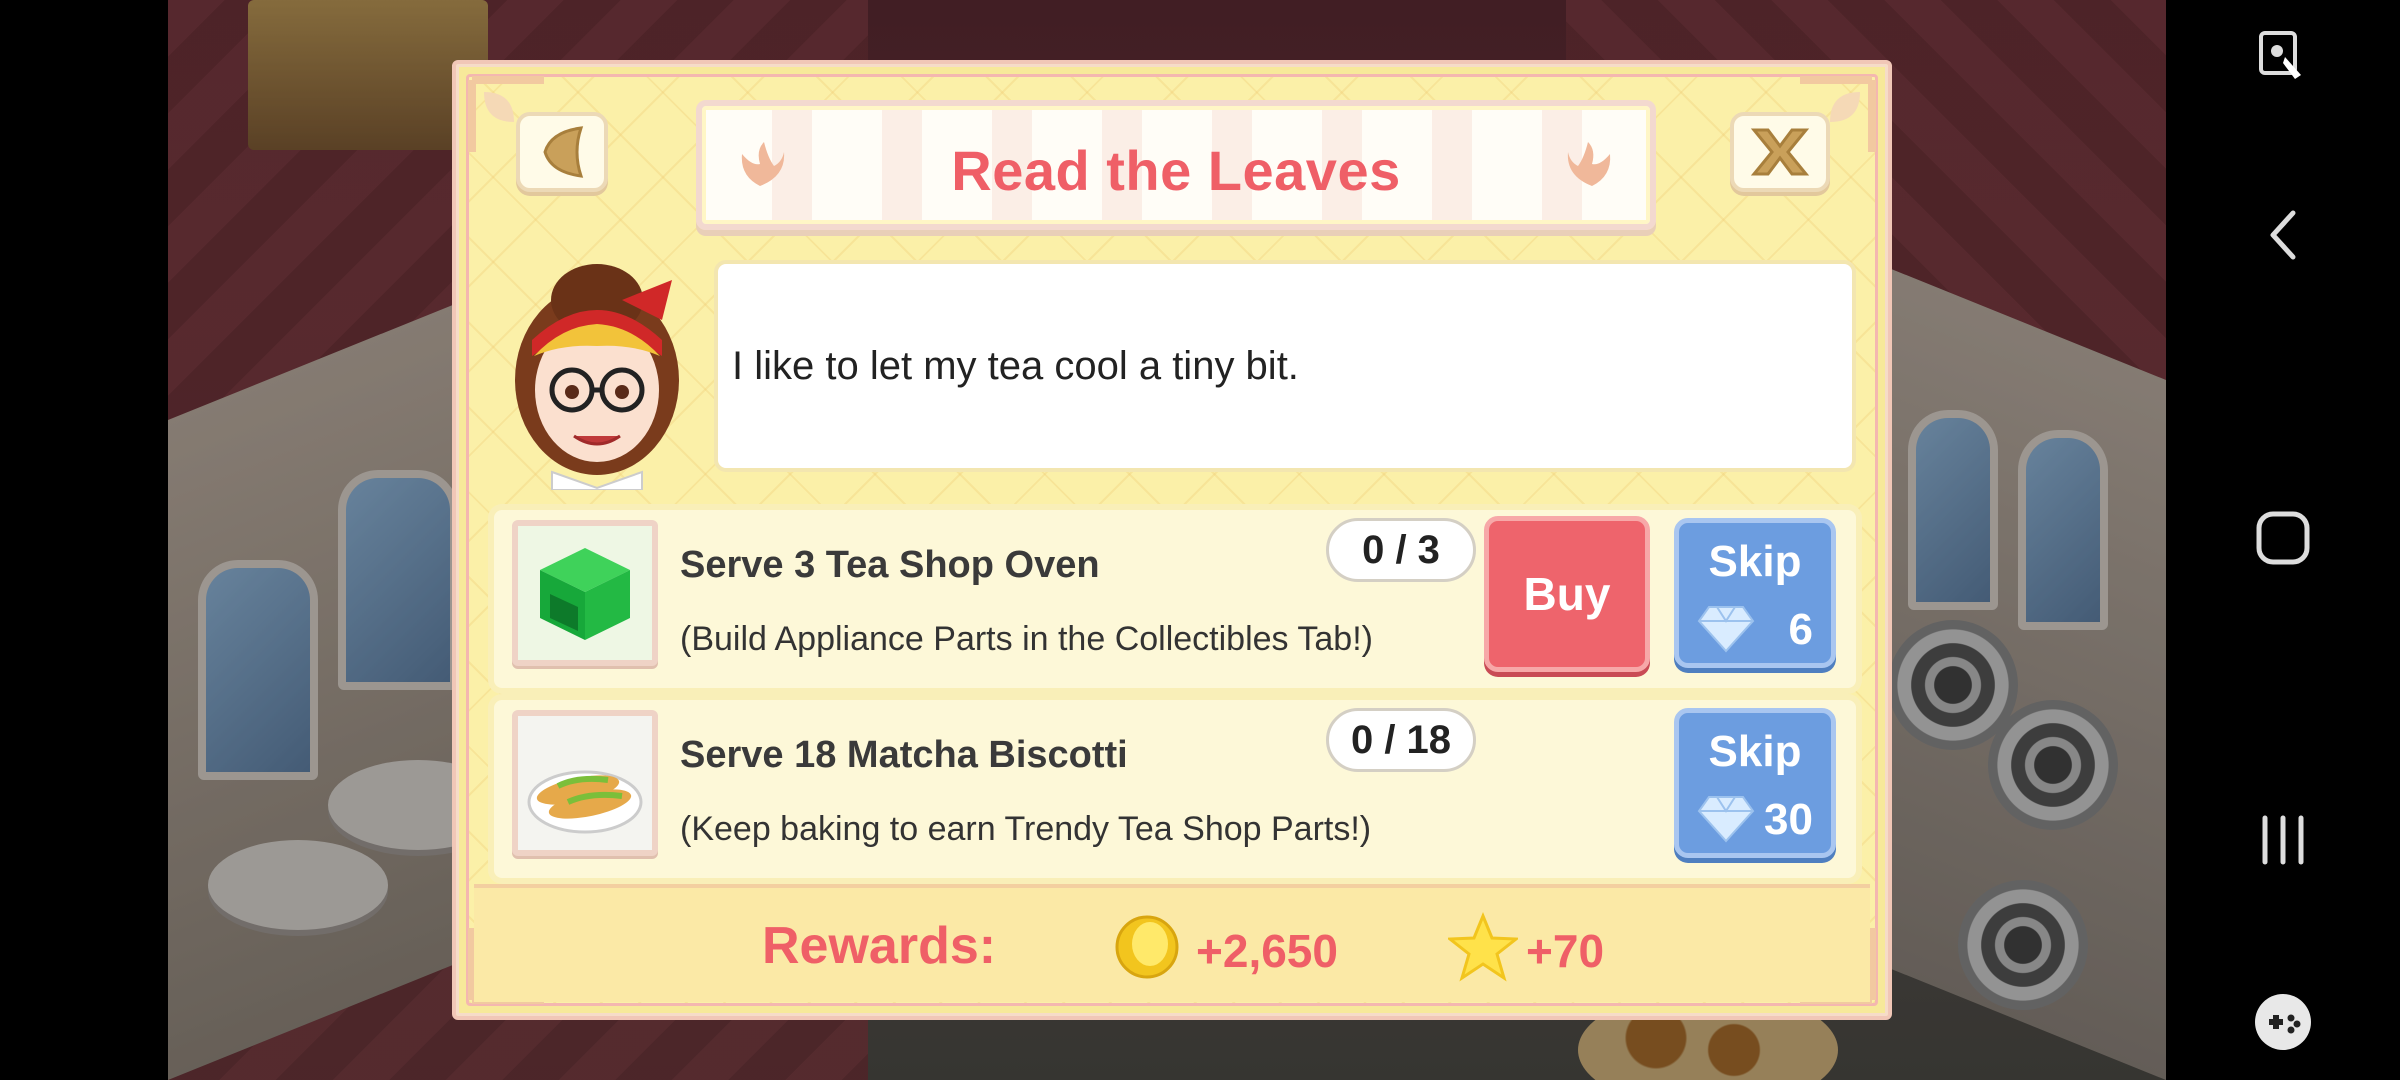 This screenshot has width=2400, height=1080. What do you see at coordinates (1015, 365) in the screenshot?
I see `speech-text: I like to let my tea cool a tiny bit.` at bounding box center [1015, 365].